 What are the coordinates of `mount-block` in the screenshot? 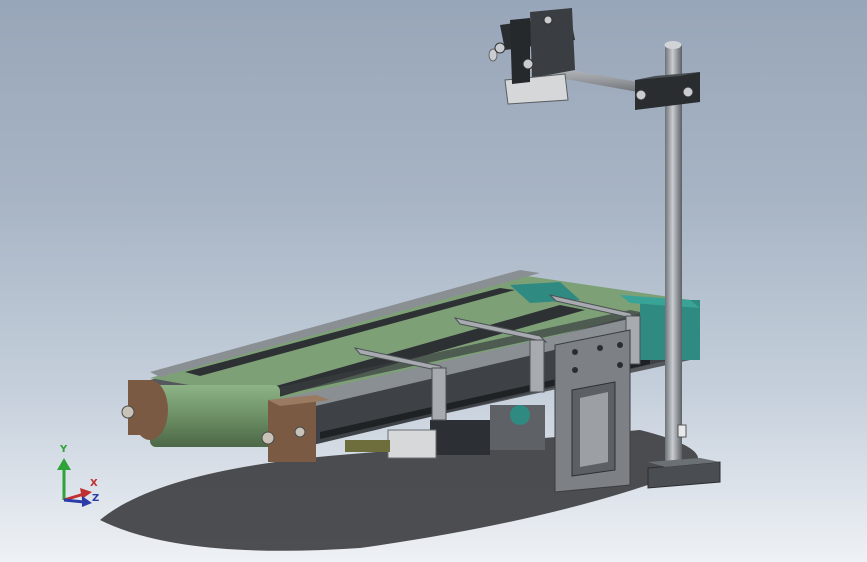 It's located at (412, 444).